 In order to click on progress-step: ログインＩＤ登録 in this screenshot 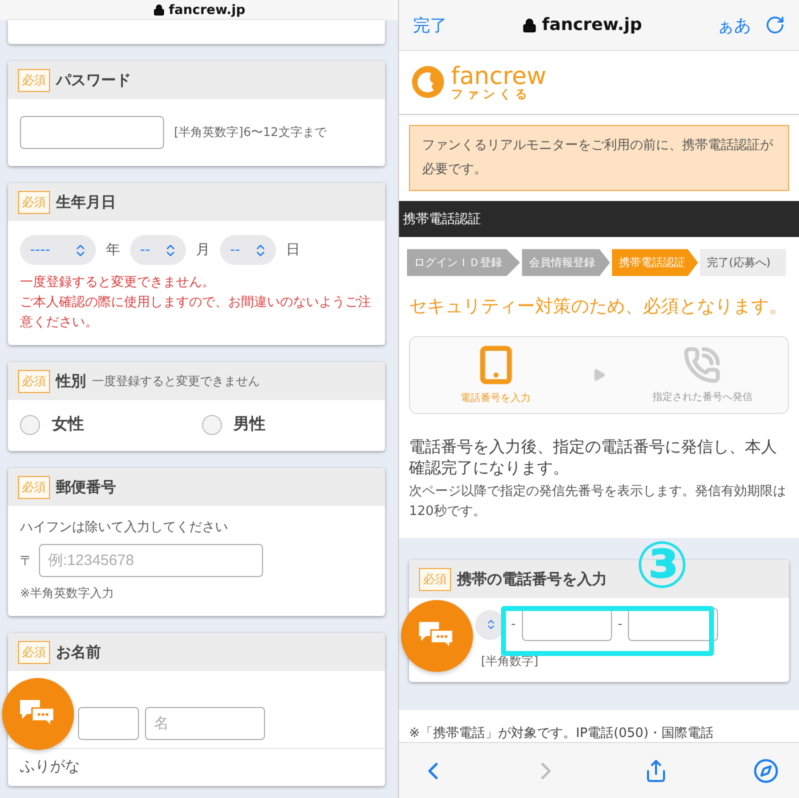, I will do `click(463, 262)`.